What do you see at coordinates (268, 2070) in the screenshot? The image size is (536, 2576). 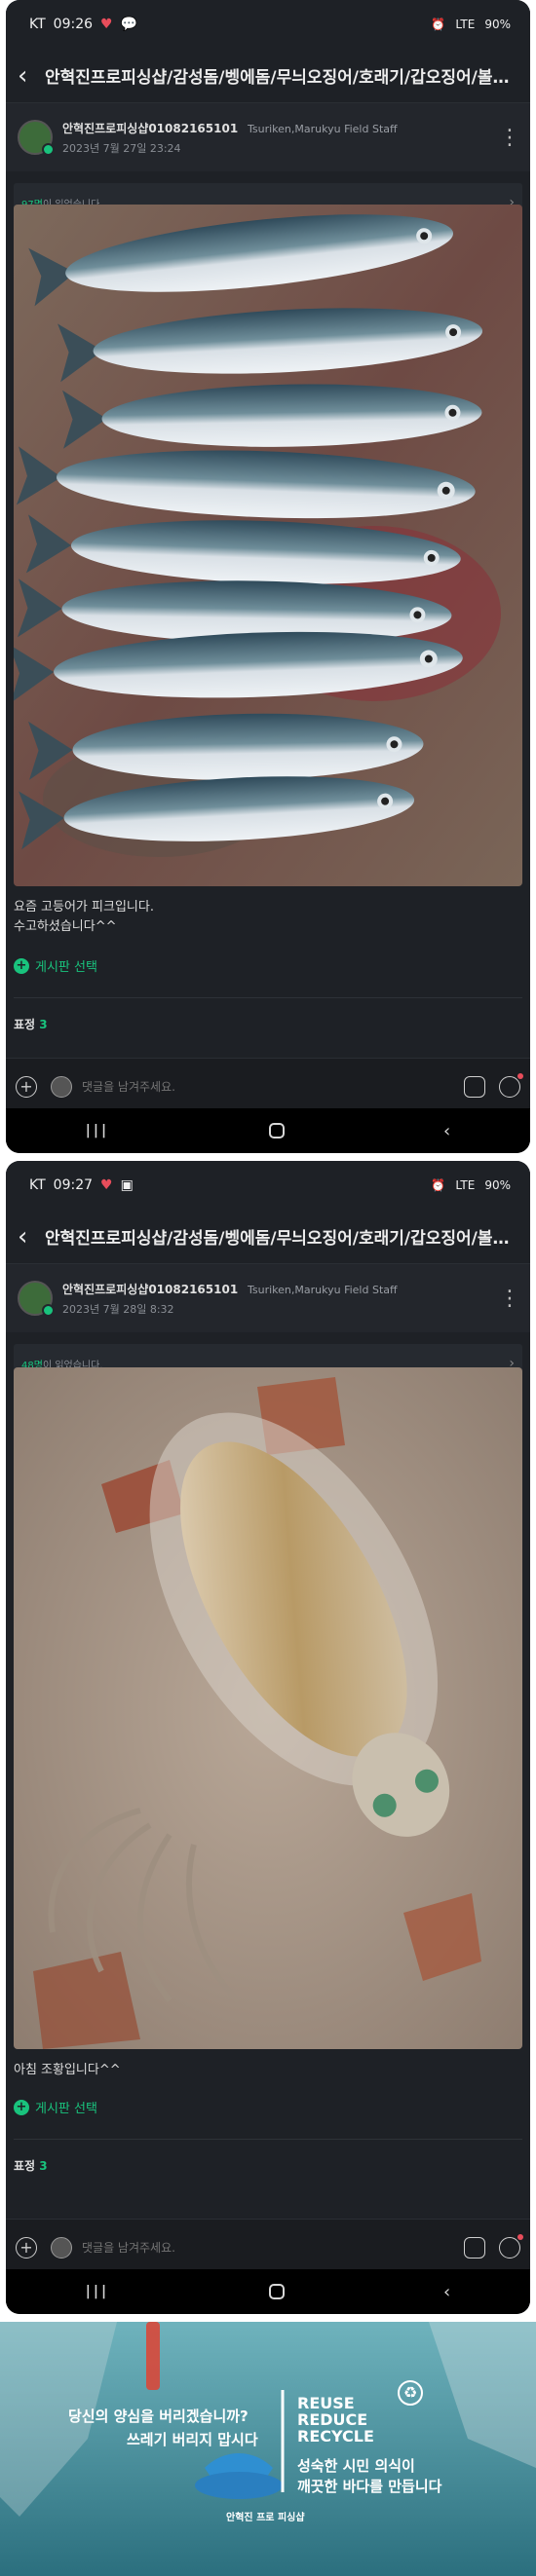 I see `post-body: 아침 조황입니다^^` at bounding box center [268, 2070].